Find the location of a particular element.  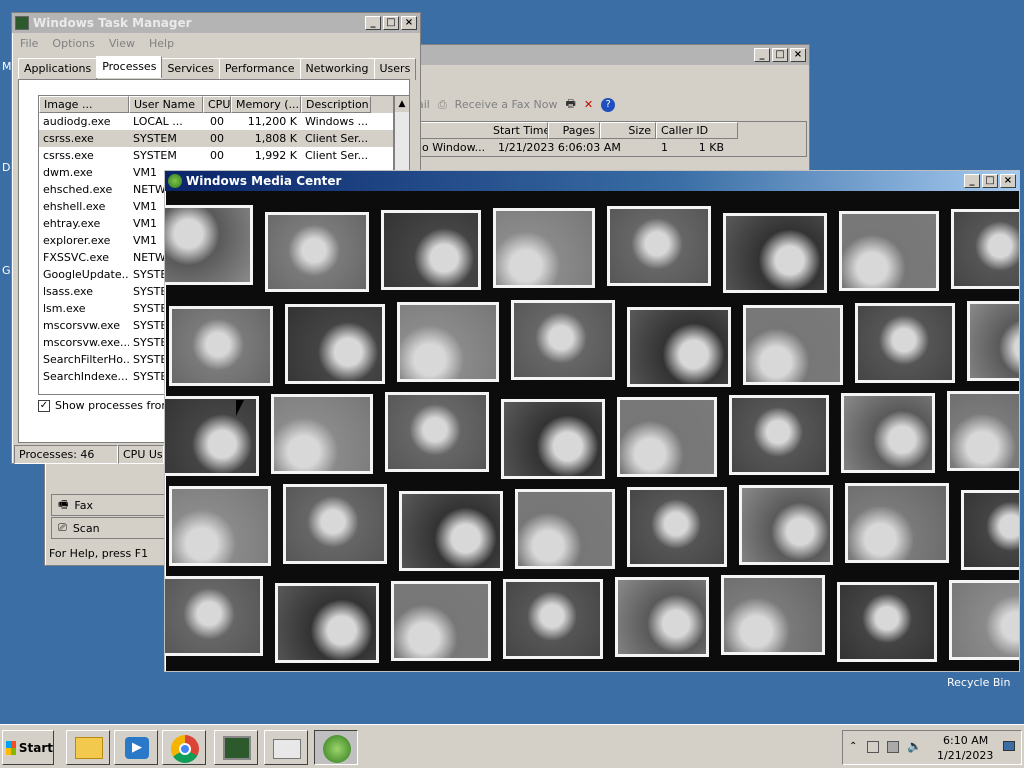

show-all-processes-checkbox: ✓ is located at coordinates (44, 405).